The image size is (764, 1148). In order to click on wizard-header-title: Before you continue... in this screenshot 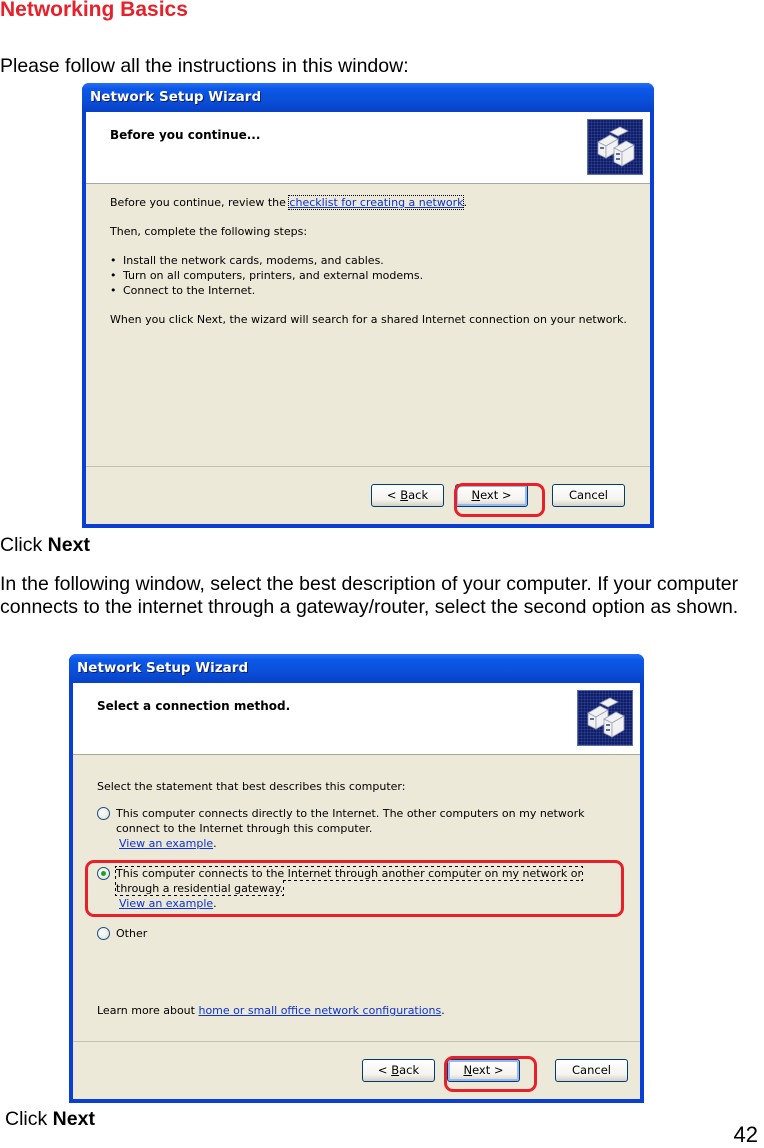, I will do `click(185, 135)`.